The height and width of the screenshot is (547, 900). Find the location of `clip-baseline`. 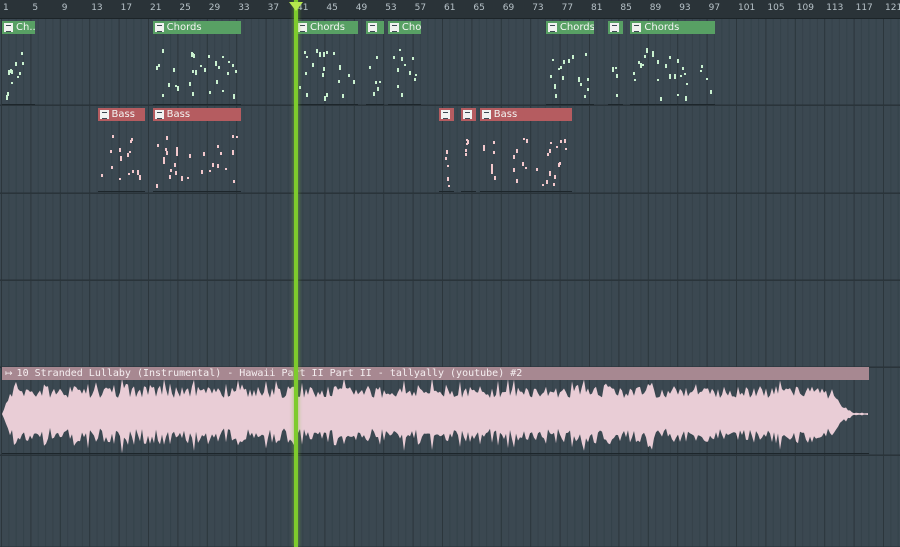

clip-baseline is located at coordinates (436, 453).